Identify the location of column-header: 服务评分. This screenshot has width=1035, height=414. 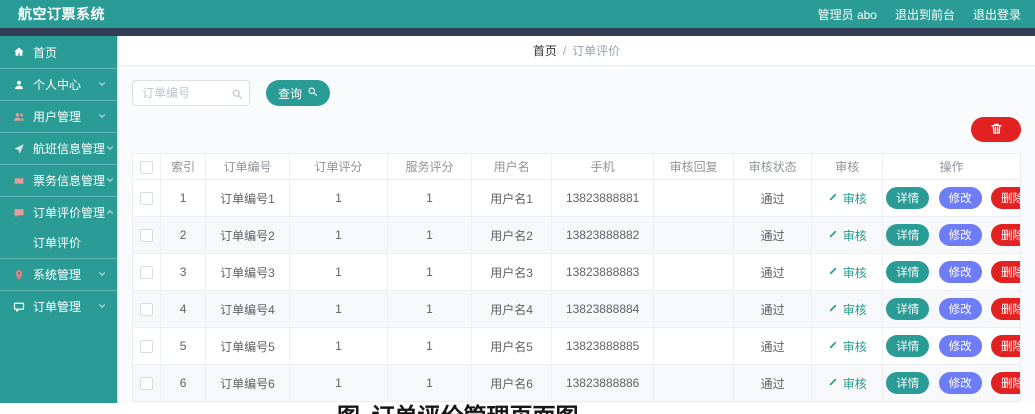
(430, 166).